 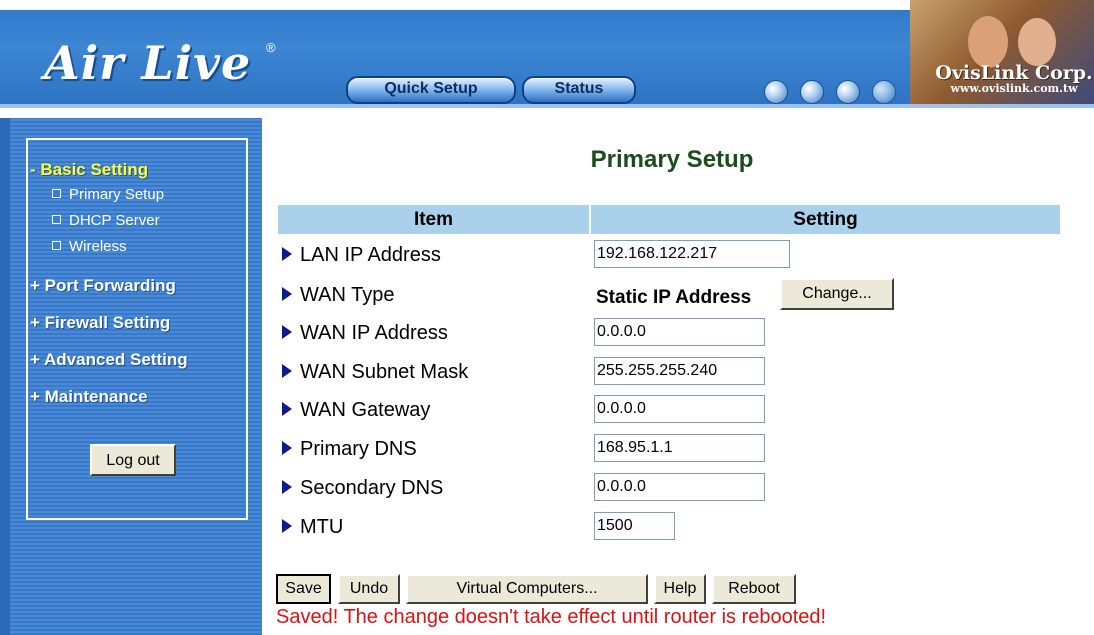 What do you see at coordinates (349, 449) in the screenshot?
I see `row-label-primary-dns: Primary DNS` at bounding box center [349, 449].